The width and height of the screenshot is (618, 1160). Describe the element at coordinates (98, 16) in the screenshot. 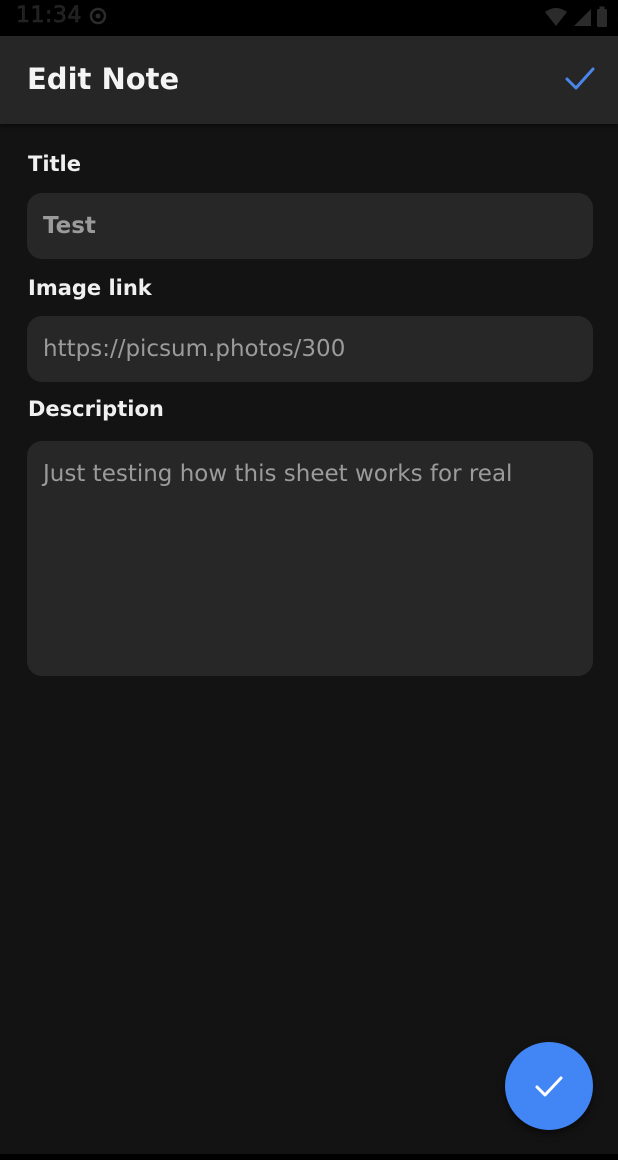

I see `sync-icon` at that location.